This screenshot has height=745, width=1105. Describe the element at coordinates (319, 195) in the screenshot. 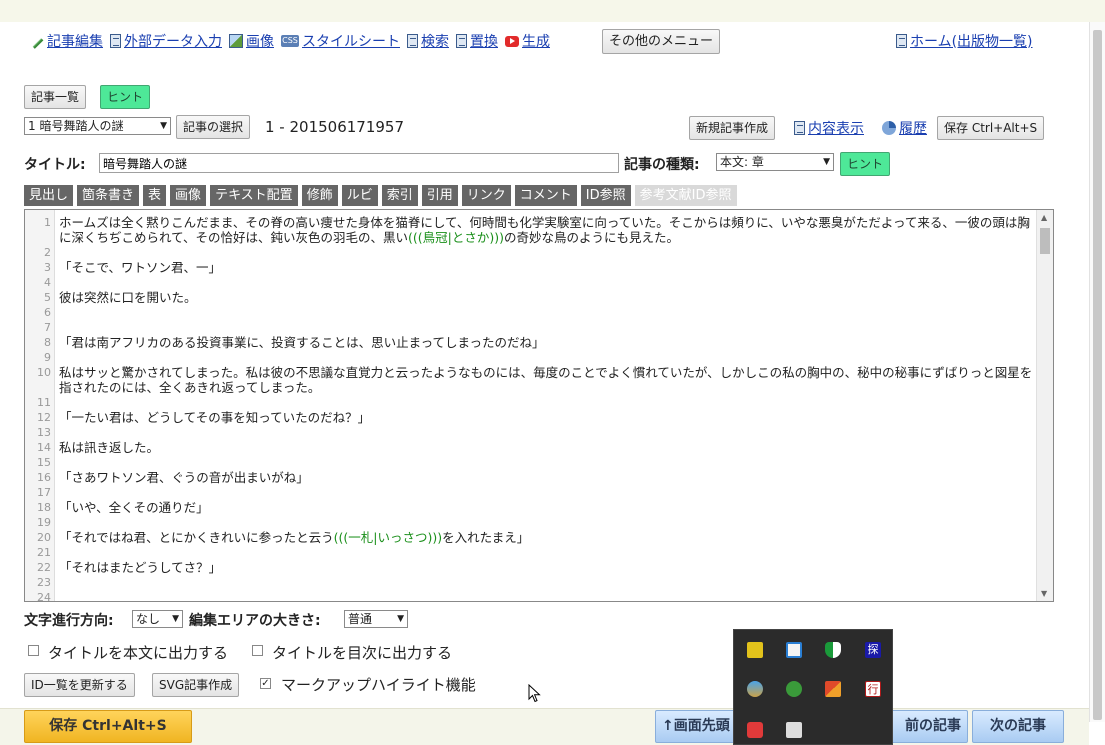

I see `toolbar-decoration: 修飾` at that location.